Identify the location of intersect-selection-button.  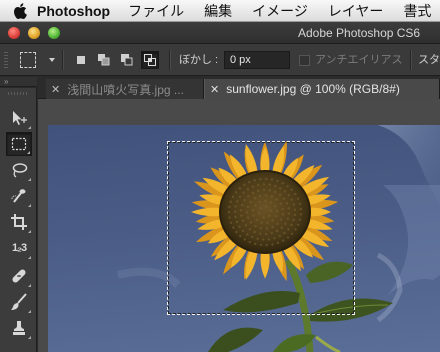
(150, 60).